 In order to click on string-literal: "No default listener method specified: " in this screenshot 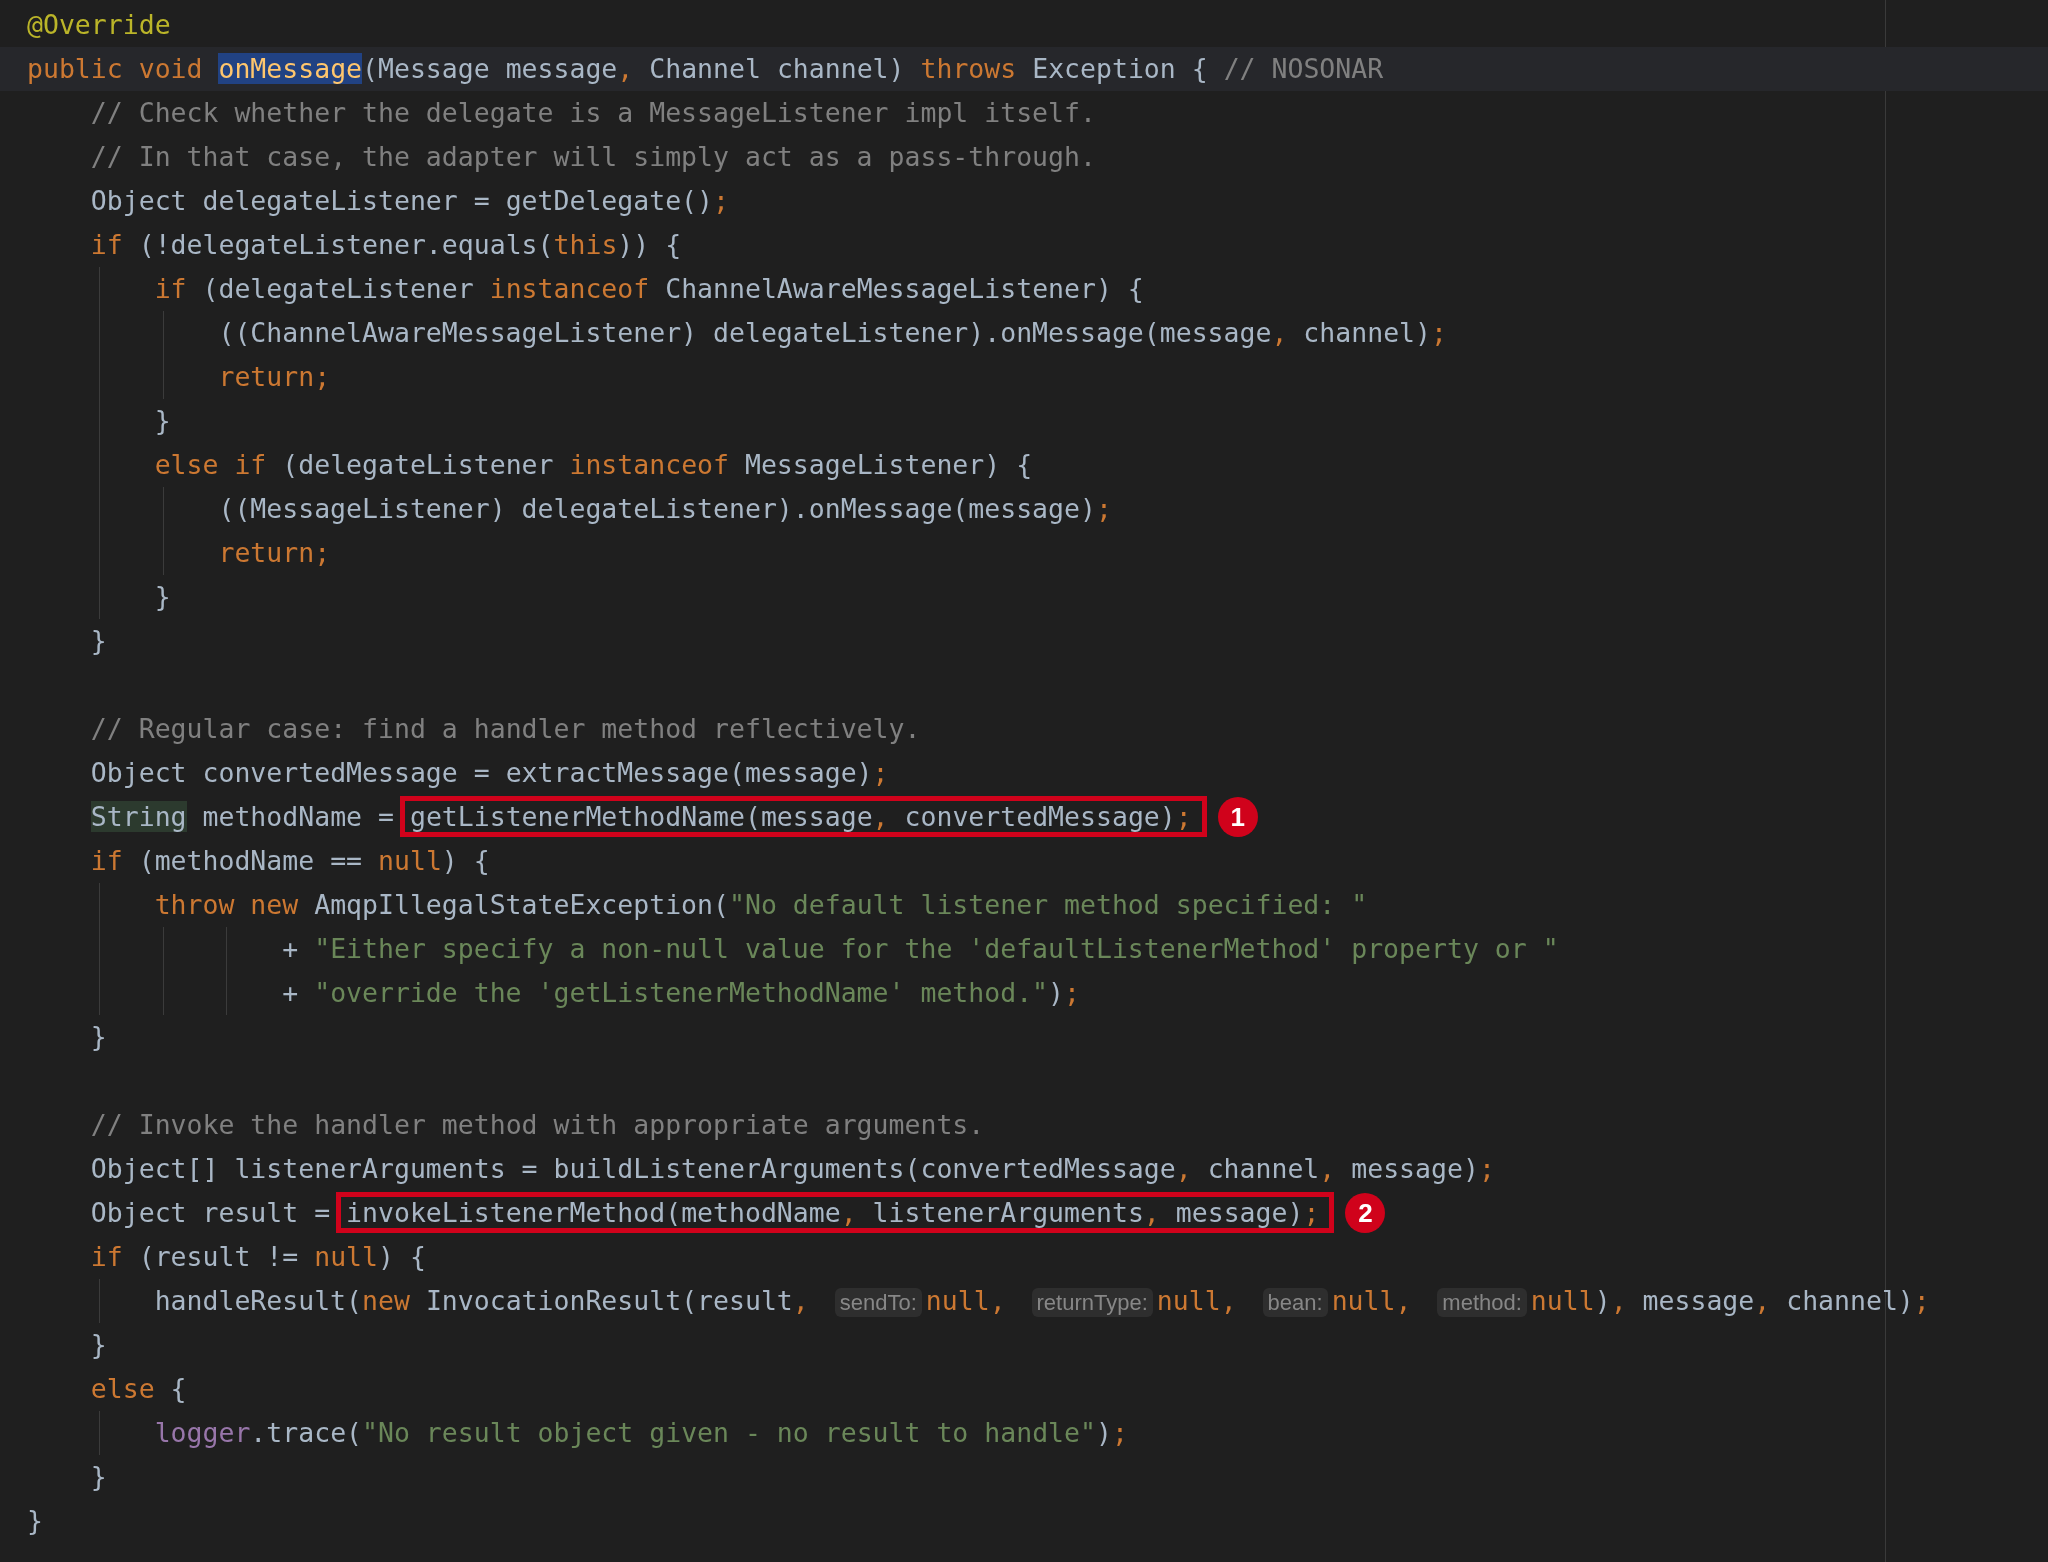, I will do `click(1048, 904)`.